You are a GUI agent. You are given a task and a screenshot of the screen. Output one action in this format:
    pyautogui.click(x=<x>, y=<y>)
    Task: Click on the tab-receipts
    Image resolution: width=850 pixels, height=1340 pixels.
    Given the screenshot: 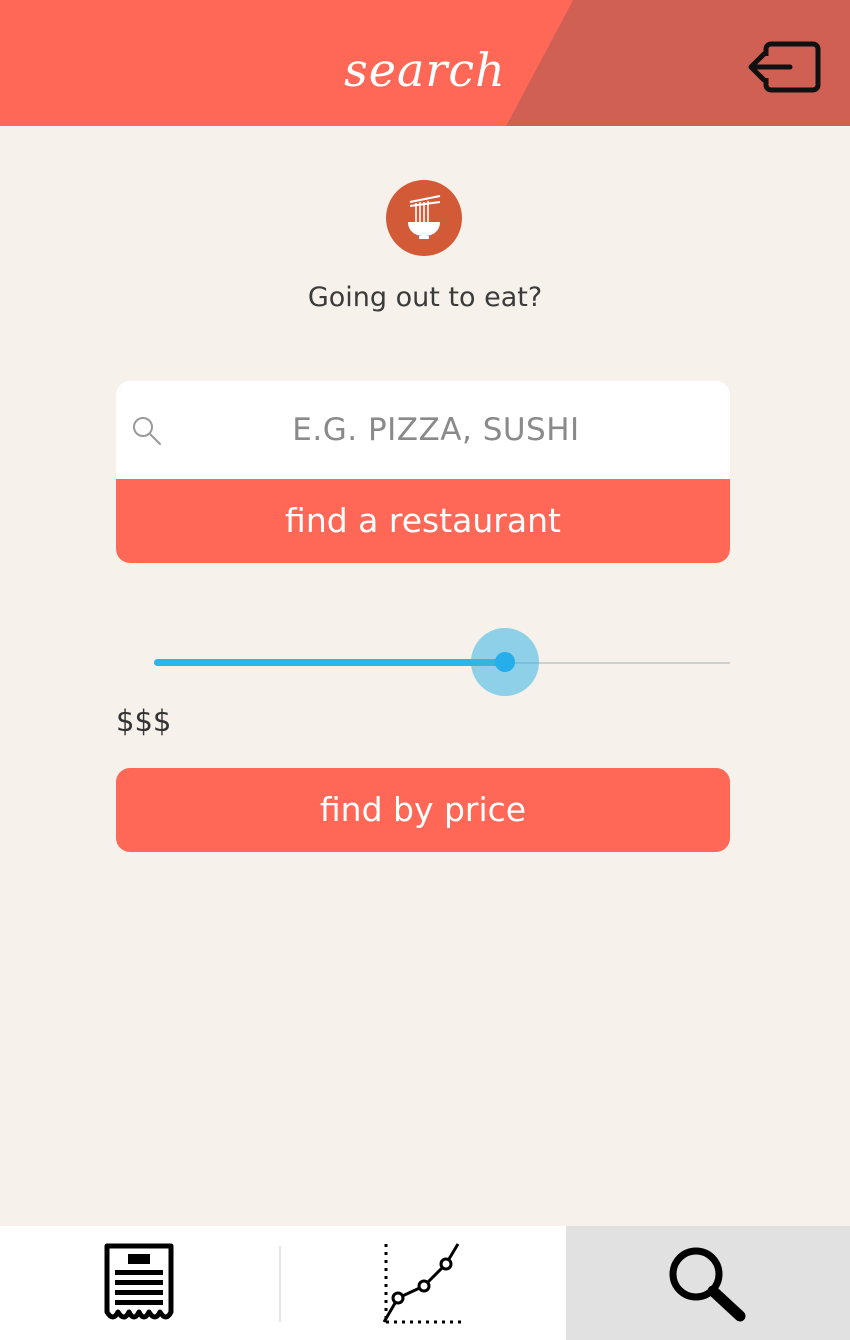 What is the action you would take?
    pyautogui.click(x=140, y=1283)
    